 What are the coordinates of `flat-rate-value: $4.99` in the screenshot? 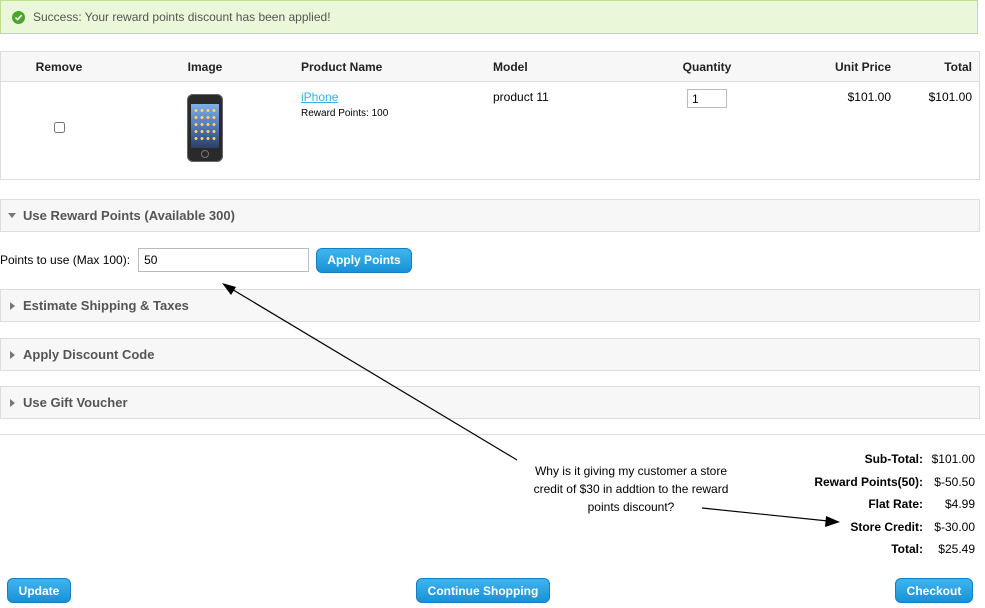 It's located at (959, 504).